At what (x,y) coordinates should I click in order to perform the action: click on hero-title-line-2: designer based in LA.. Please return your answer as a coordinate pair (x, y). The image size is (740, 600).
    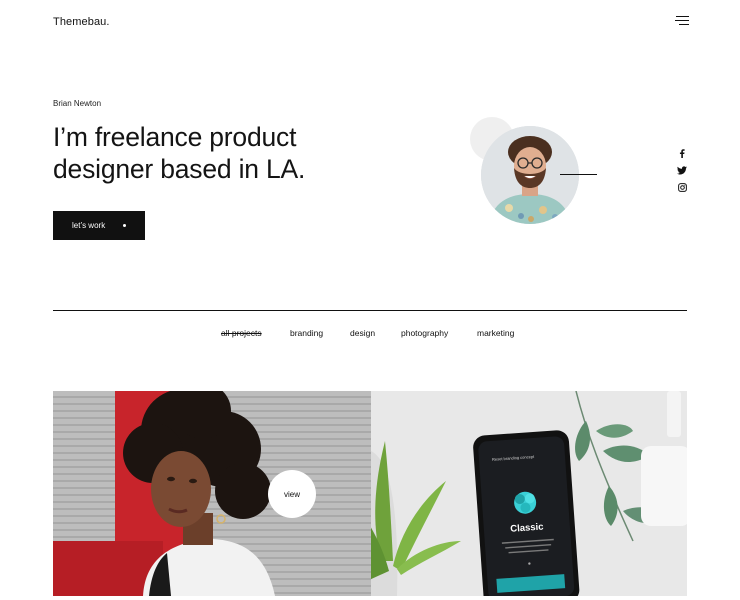
    Looking at the image, I should click on (179, 169).